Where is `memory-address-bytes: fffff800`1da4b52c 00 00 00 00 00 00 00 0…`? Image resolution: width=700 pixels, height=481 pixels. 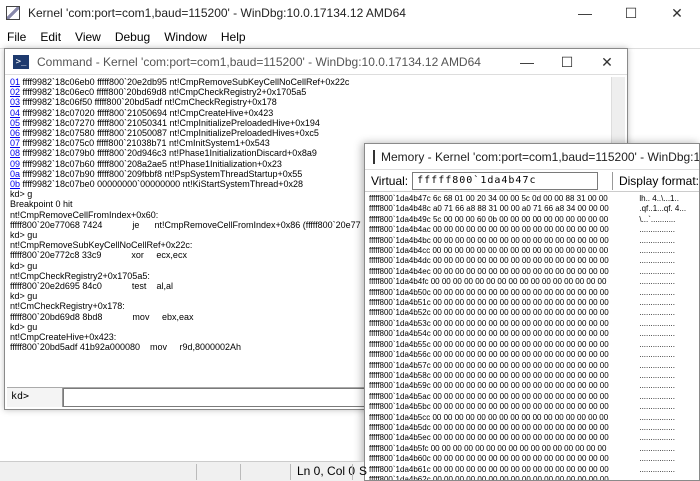
memory-address-bytes: fffff800`1da4b52c 00 00 00 00 00 00 00 0… is located at coordinates (504, 313).